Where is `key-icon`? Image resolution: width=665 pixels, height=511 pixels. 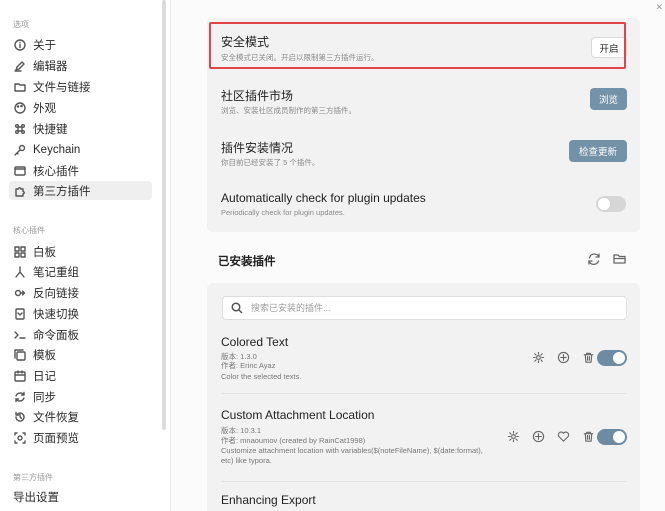
key-icon is located at coordinates (20, 150).